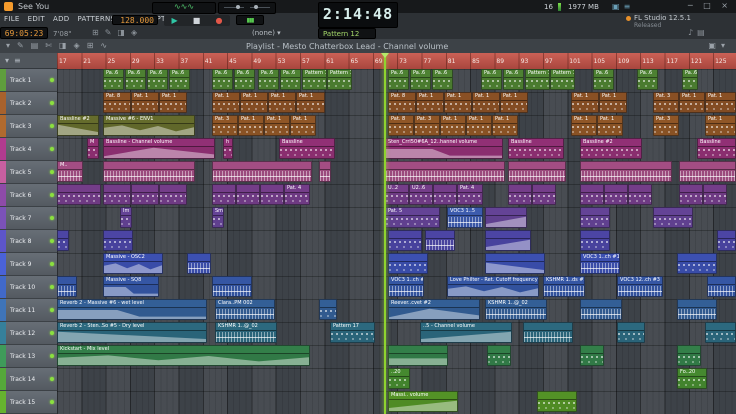 Image resolution: width=736 pixels, height=414 pixels. Describe the element at coordinates (709, 5) in the screenshot. I see `maximize-button: □` at that location.